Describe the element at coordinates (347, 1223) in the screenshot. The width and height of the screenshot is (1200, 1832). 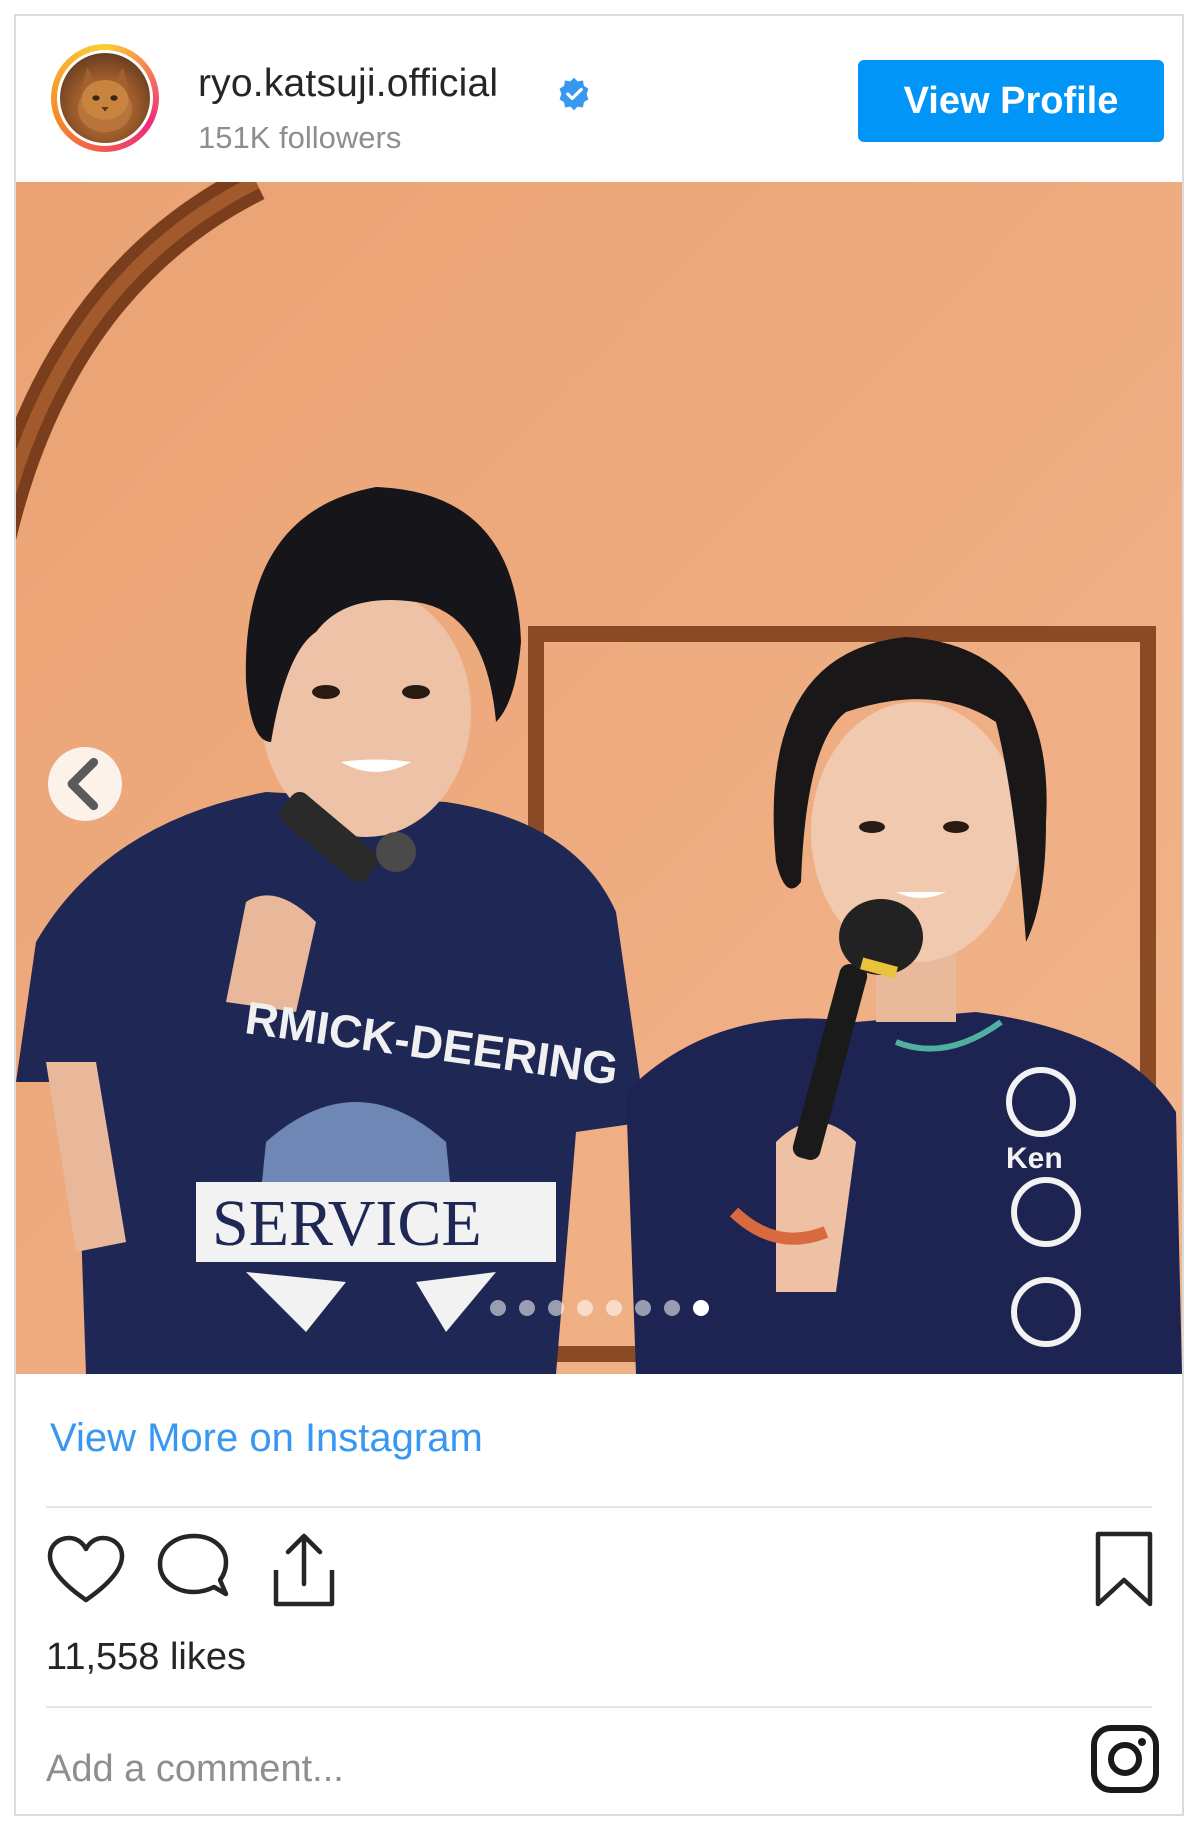
I see `shirt-print-main: SERVICE` at that location.